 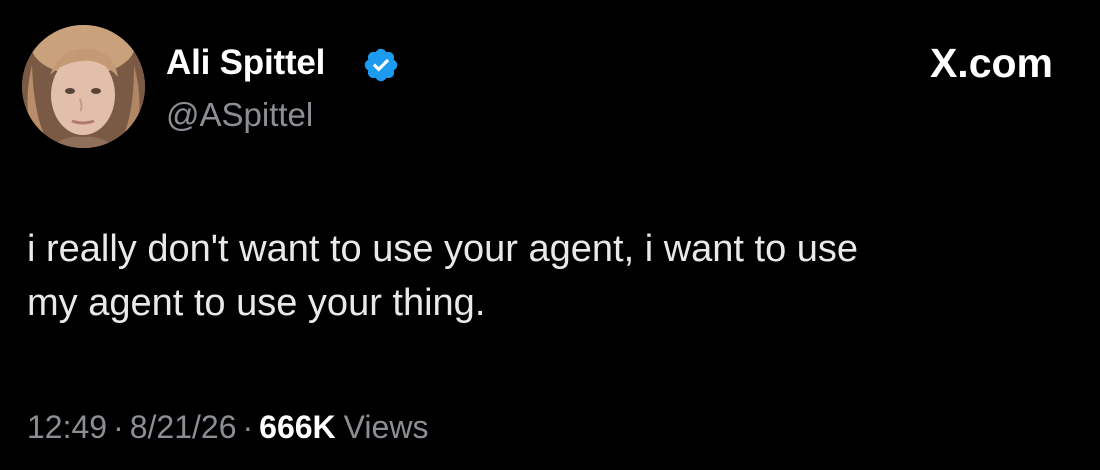 What do you see at coordinates (183, 427) in the screenshot?
I see `tweet-date: 8/21/26` at bounding box center [183, 427].